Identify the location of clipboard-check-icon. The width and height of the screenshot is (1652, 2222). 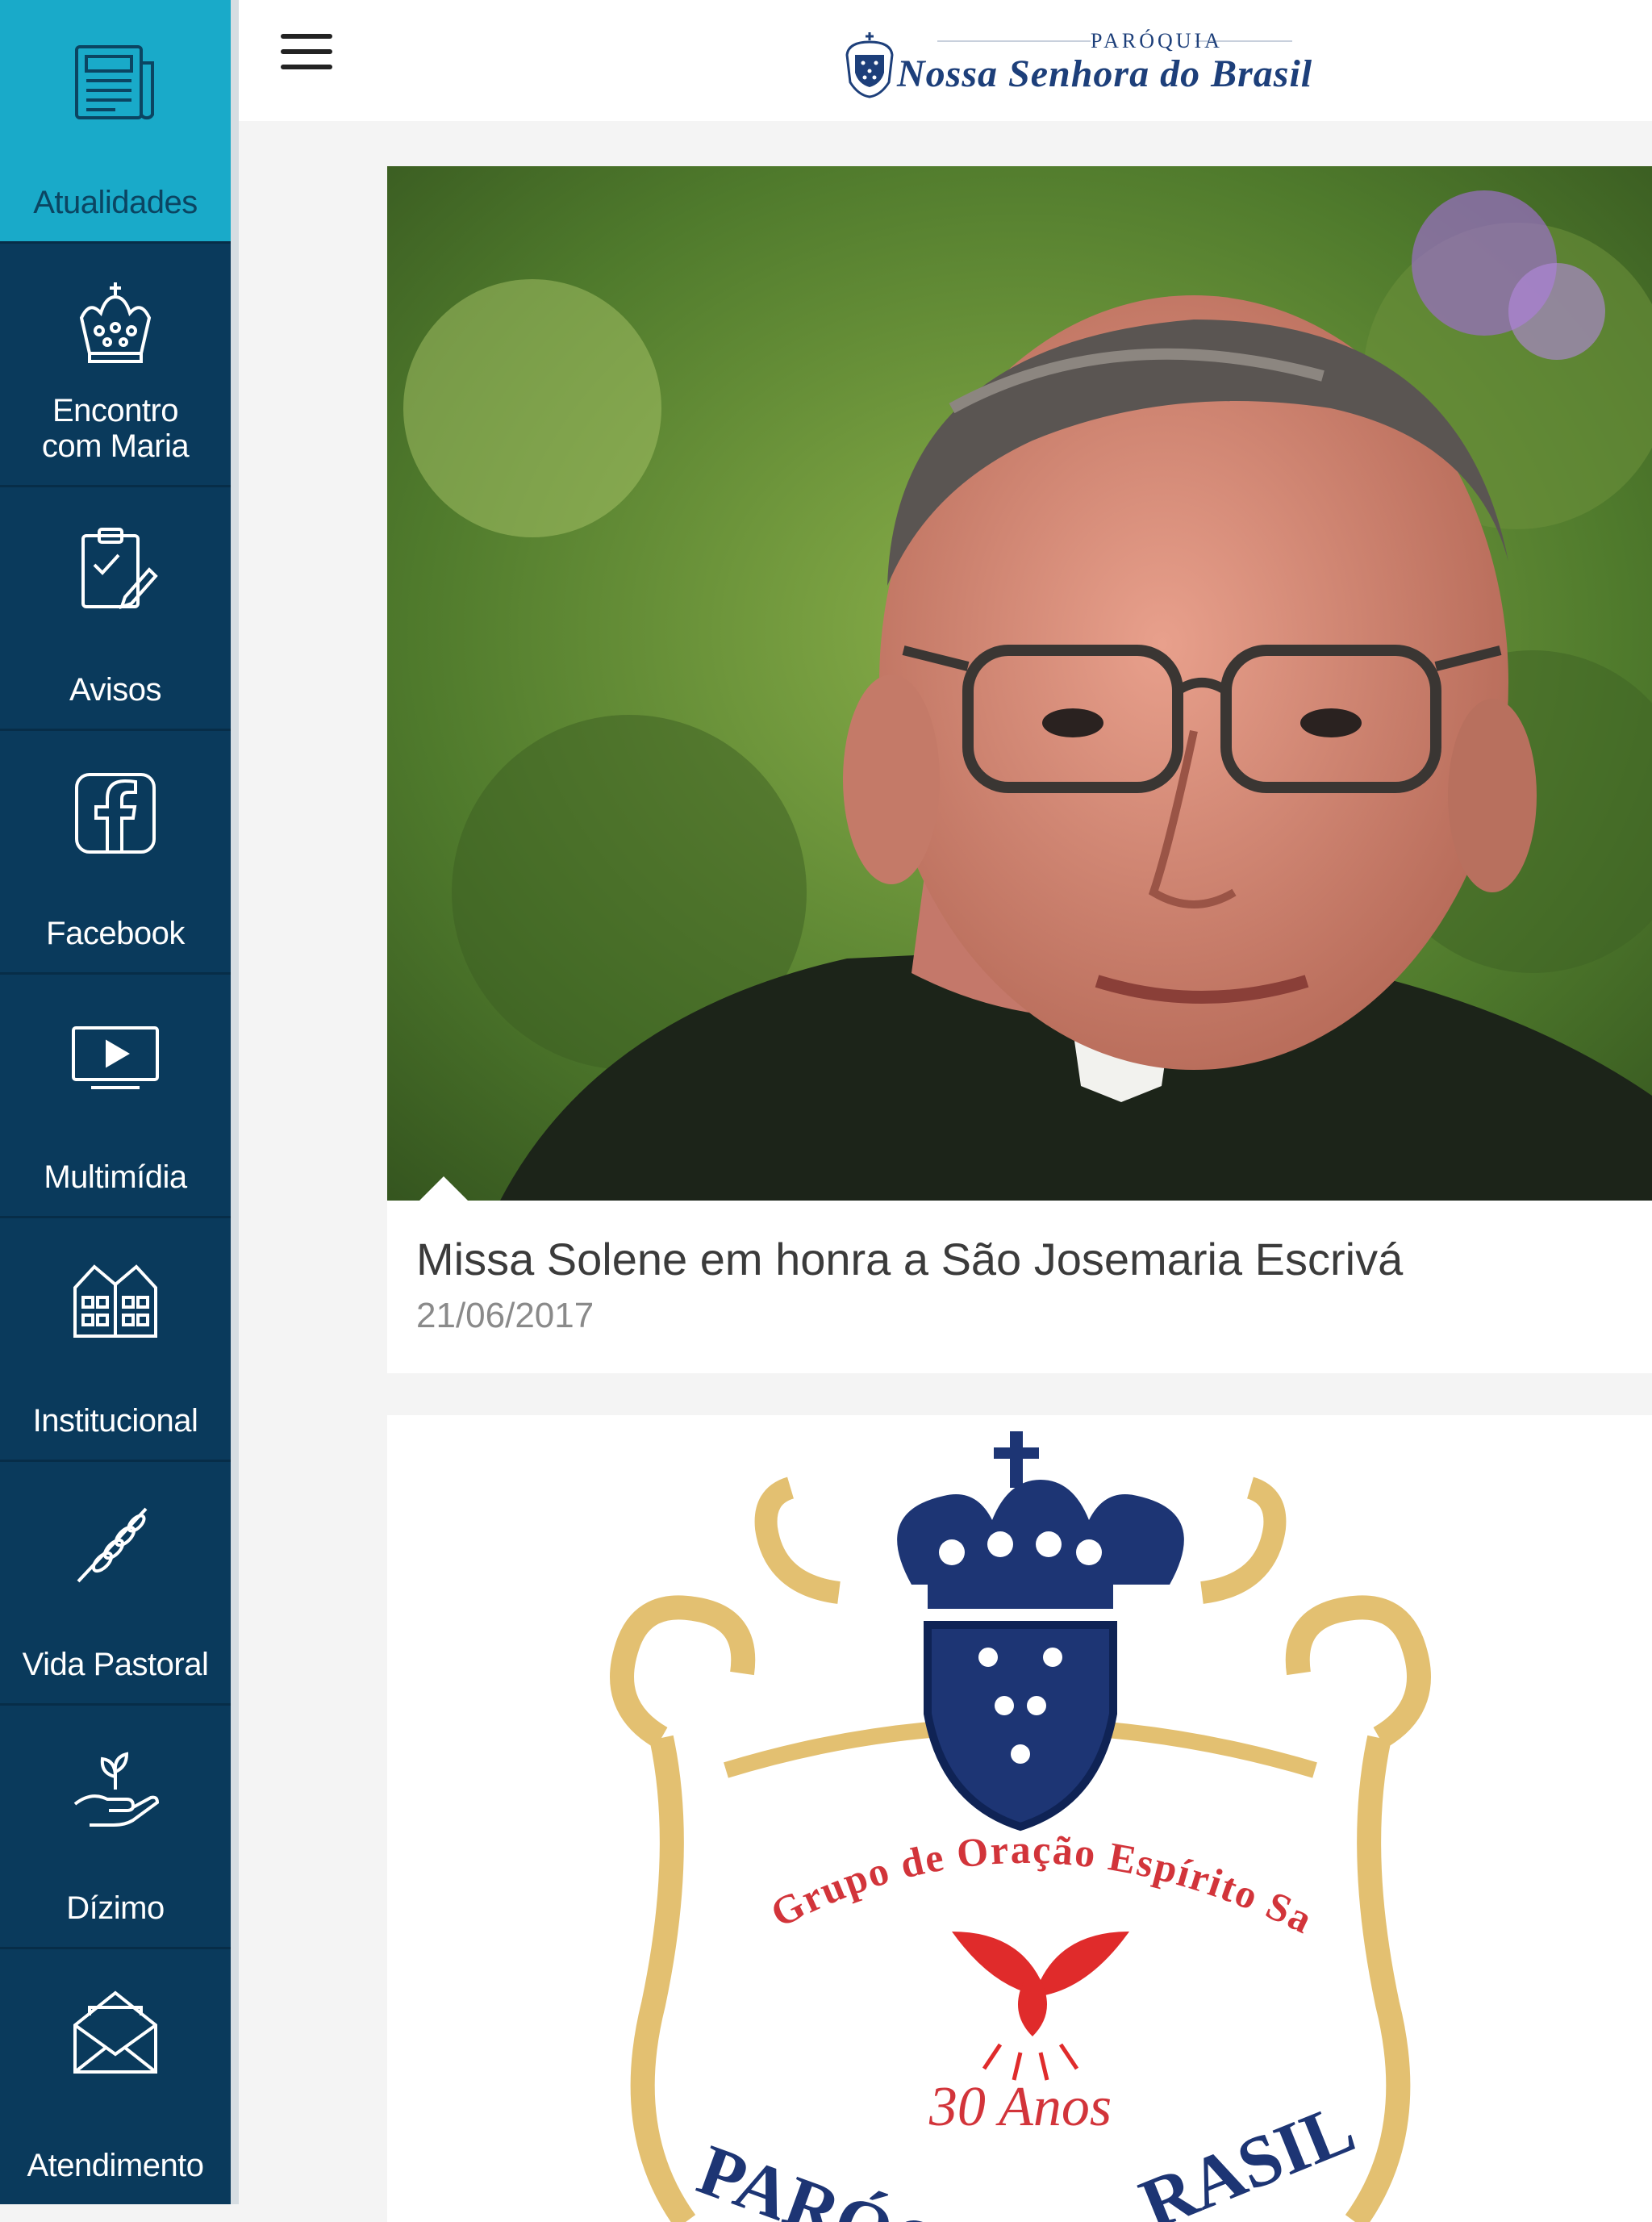
(116, 569).